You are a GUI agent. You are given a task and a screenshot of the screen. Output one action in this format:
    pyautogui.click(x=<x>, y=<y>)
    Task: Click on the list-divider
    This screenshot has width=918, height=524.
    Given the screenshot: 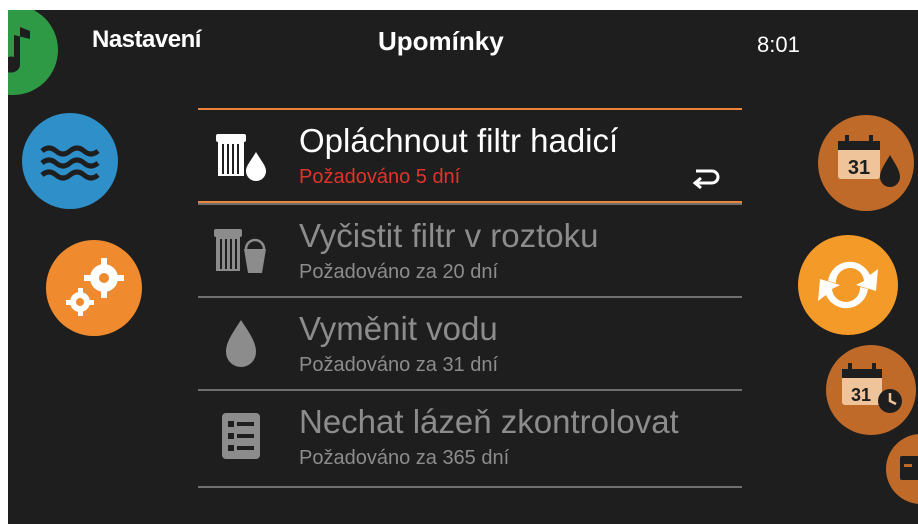 What is the action you would take?
    pyautogui.click(x=470, y=487)
    